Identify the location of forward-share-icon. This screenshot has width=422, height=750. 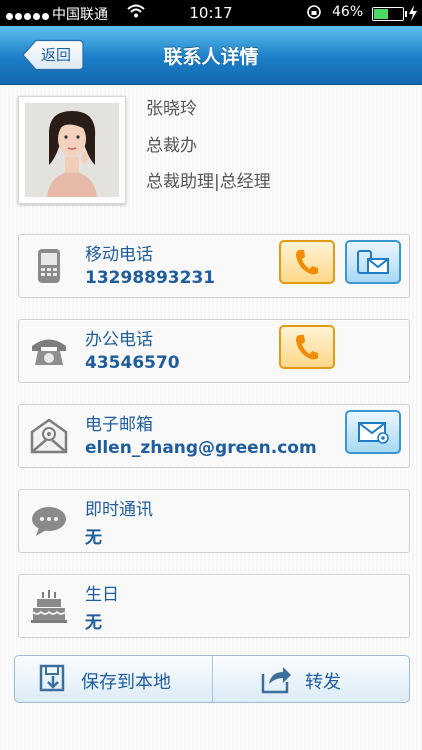
(276, 680).